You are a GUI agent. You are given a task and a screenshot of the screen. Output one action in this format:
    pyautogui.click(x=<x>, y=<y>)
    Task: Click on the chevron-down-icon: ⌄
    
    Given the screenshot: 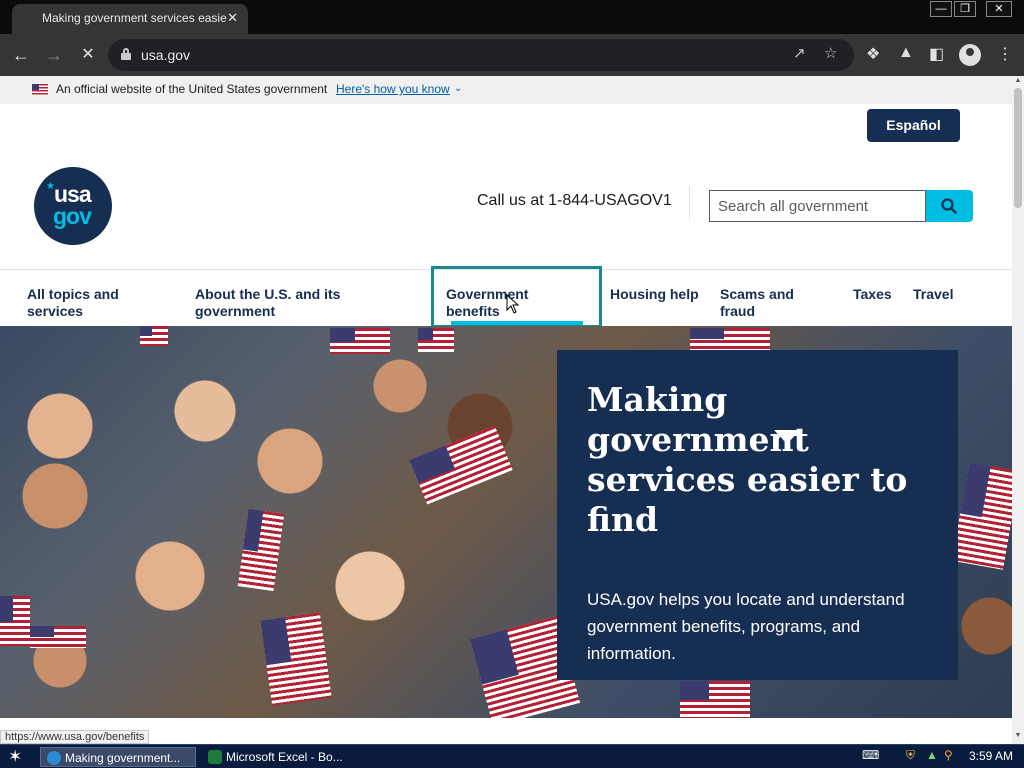 What is the action you would take?
    pyautogui.click(x=458, y=88)
    